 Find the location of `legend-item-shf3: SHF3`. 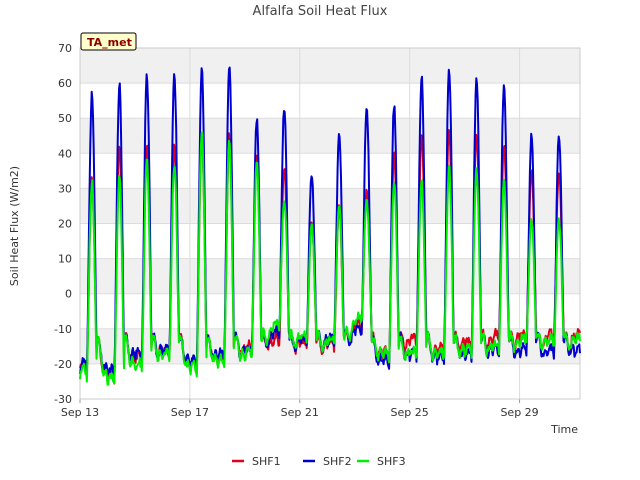

legend-item-shf3: SHF3 is located at coordinates (381, 461).